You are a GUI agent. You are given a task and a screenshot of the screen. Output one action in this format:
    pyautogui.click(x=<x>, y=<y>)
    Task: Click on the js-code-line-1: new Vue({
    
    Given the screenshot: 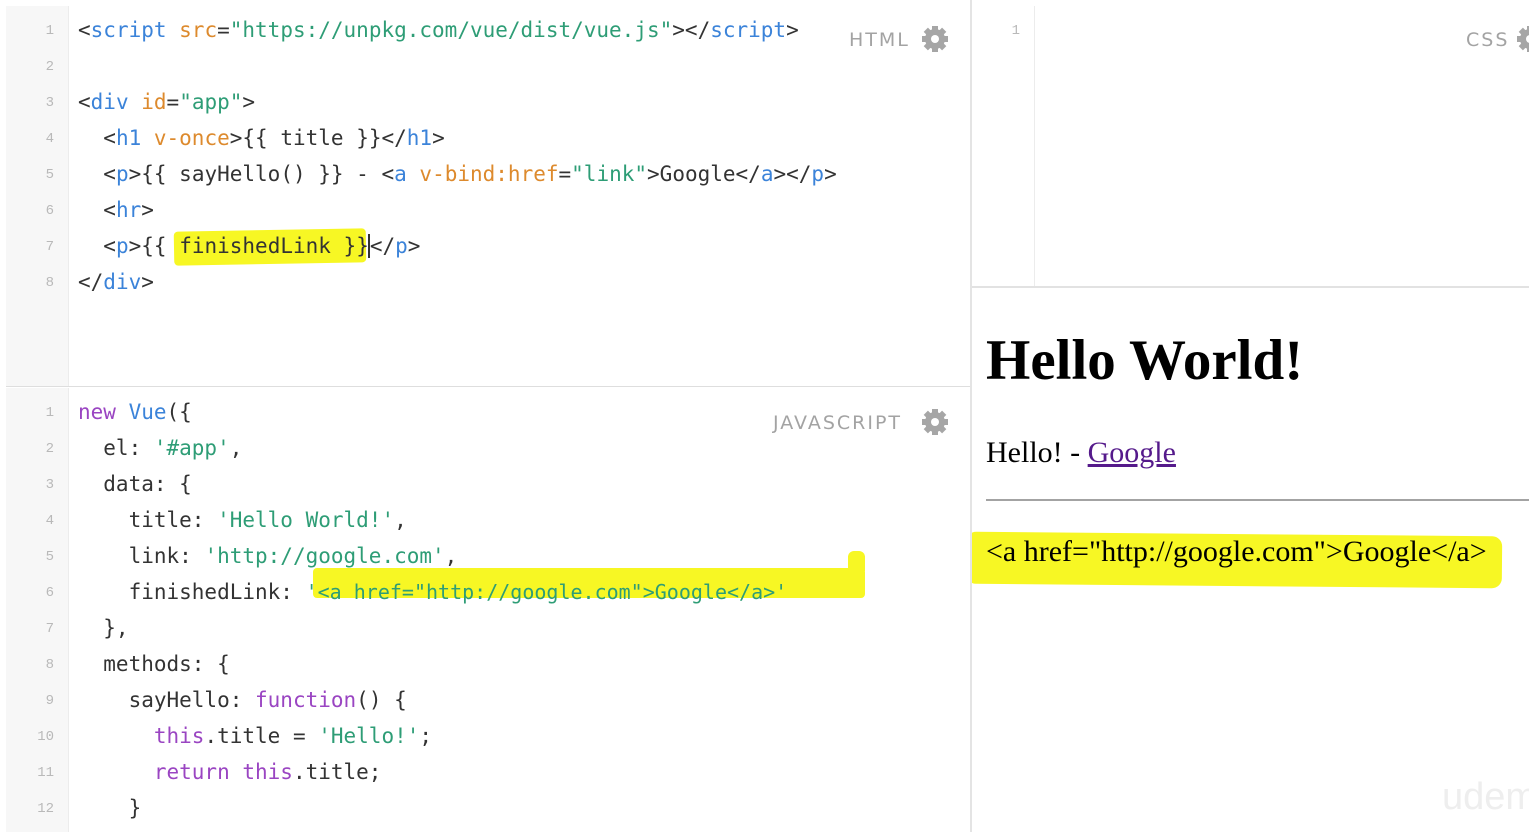 What is the action you would take?
    pyautogui.click(x=135, y=412)
    